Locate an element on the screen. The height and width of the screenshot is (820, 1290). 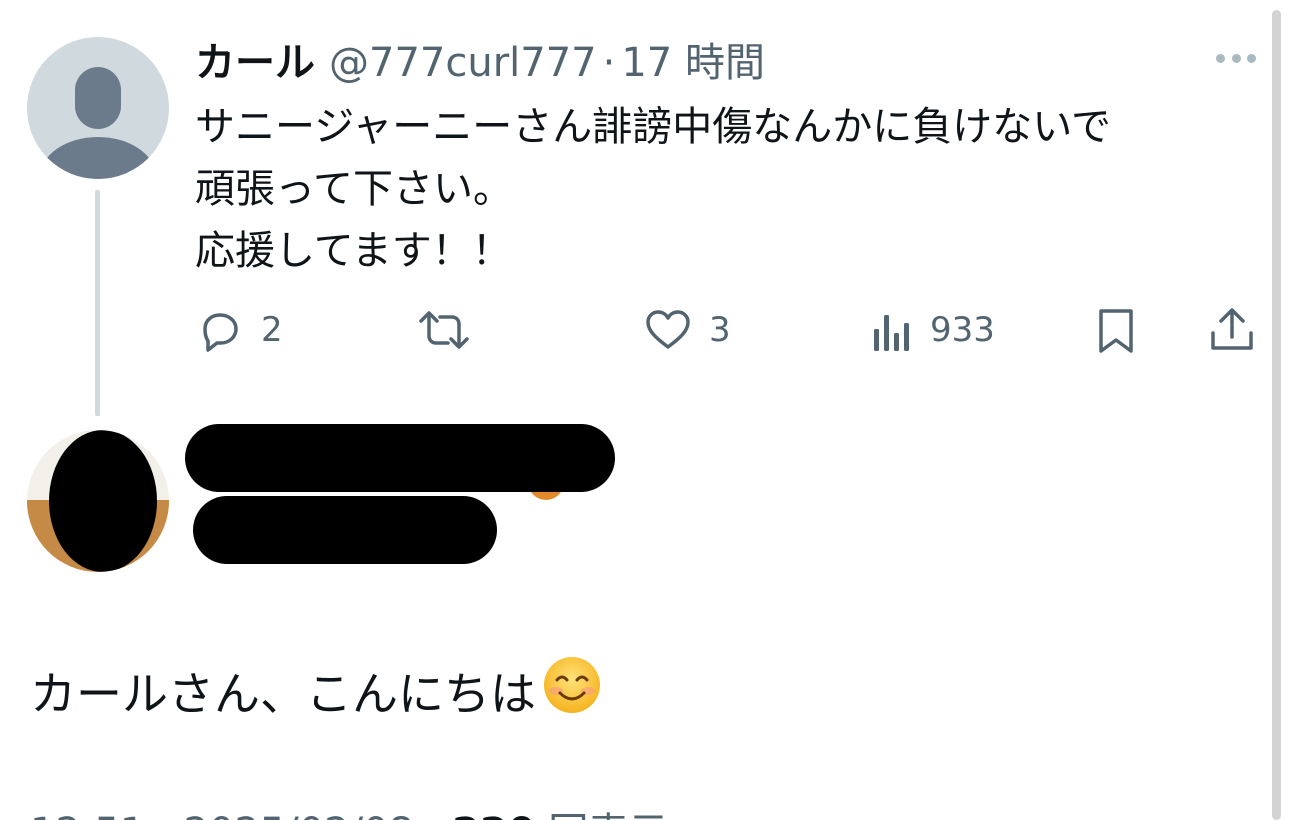
reply-meta: 12:51 · 2025/02/08 · 220 回表示 is located at coordinates (349, 810).